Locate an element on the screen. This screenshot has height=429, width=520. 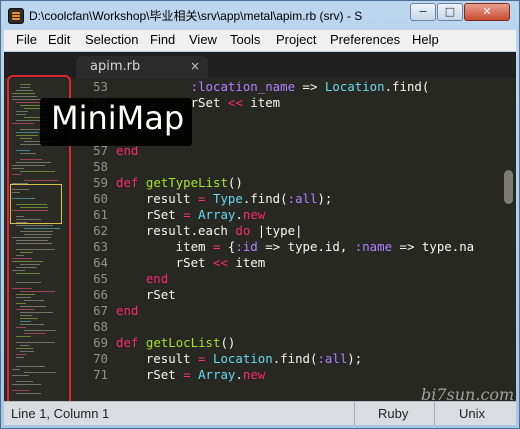
maximize-button: □ is located at coordinates (450, 12).